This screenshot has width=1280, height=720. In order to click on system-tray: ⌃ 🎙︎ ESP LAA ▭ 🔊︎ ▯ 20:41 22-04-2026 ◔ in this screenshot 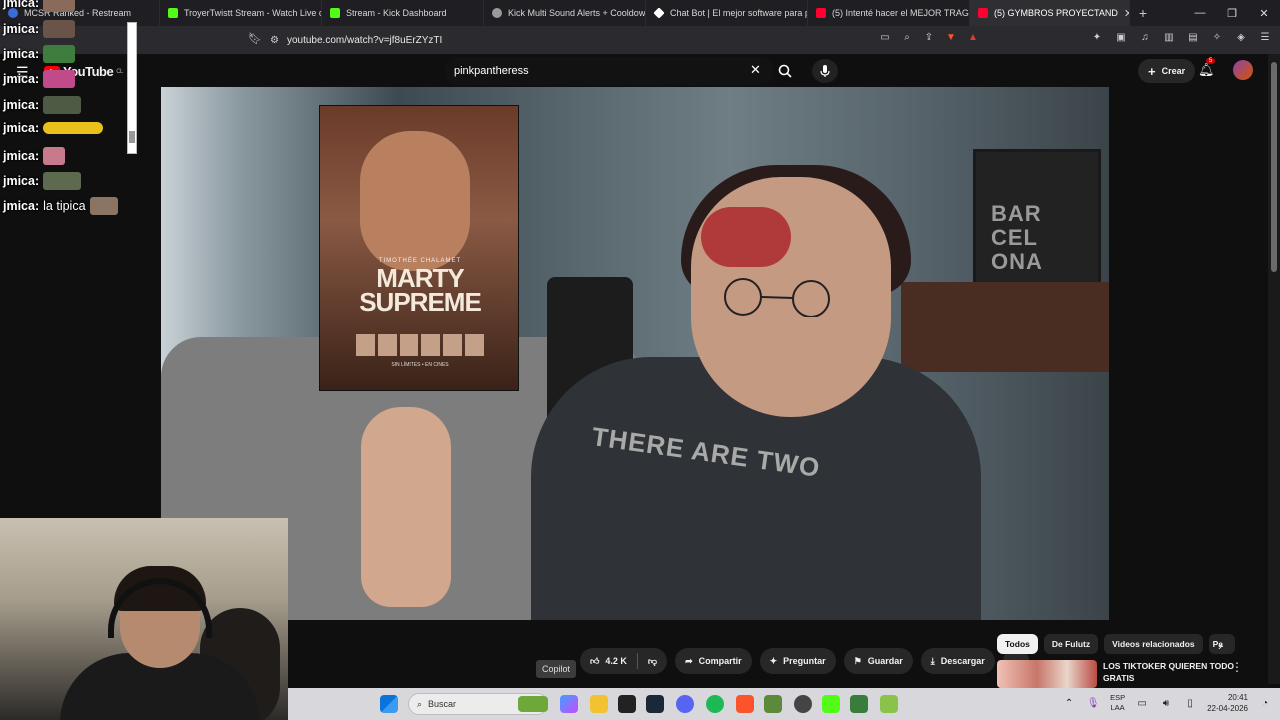, I will do `click(1167, 703)`.